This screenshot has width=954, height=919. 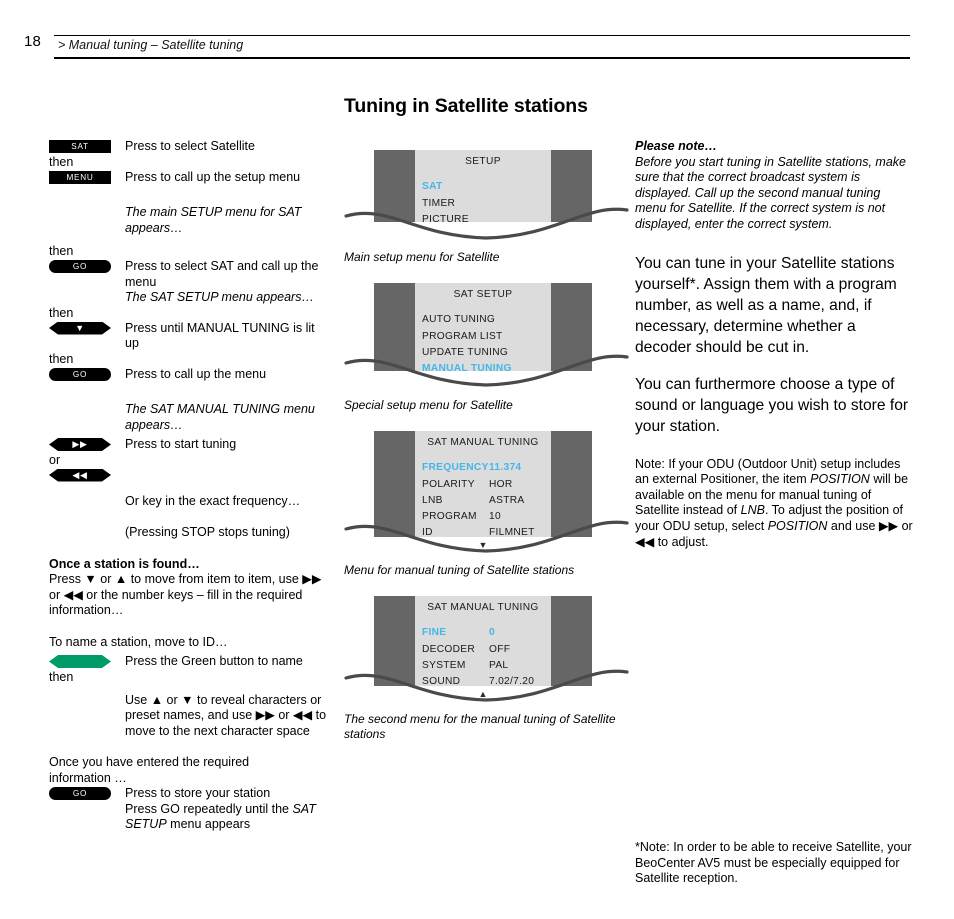 What do you see at coordinates (462, 336) in the screenshot?
I see `tv-item-label: PROGRAM LIST` at bounding box center [462, 336].